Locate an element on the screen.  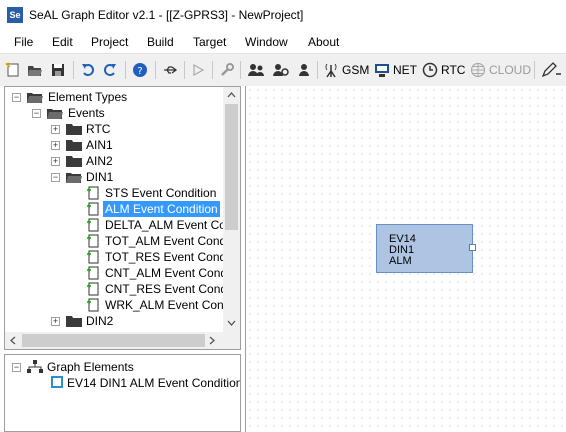
menu-project: Project is located at coordinates (109, 42).